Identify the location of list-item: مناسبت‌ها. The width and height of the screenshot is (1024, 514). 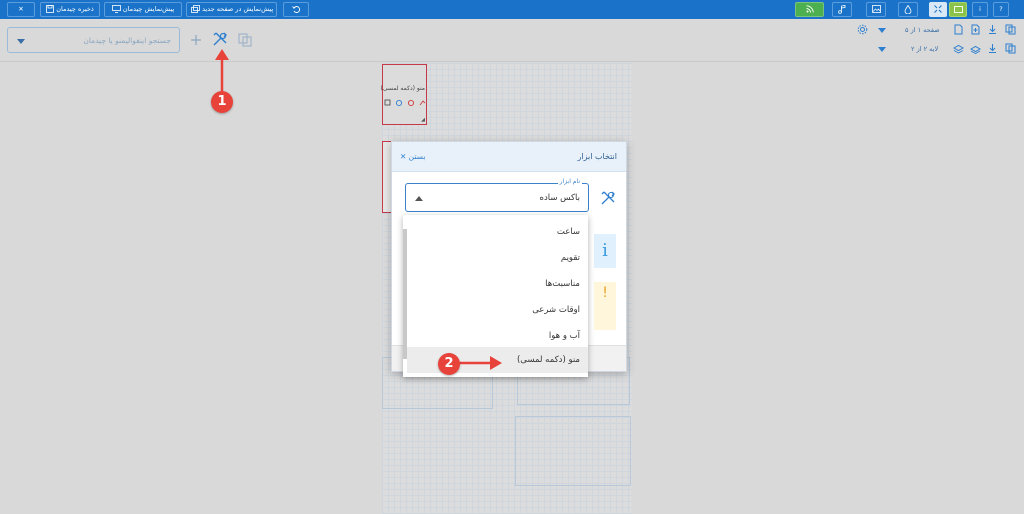
(497, 284).